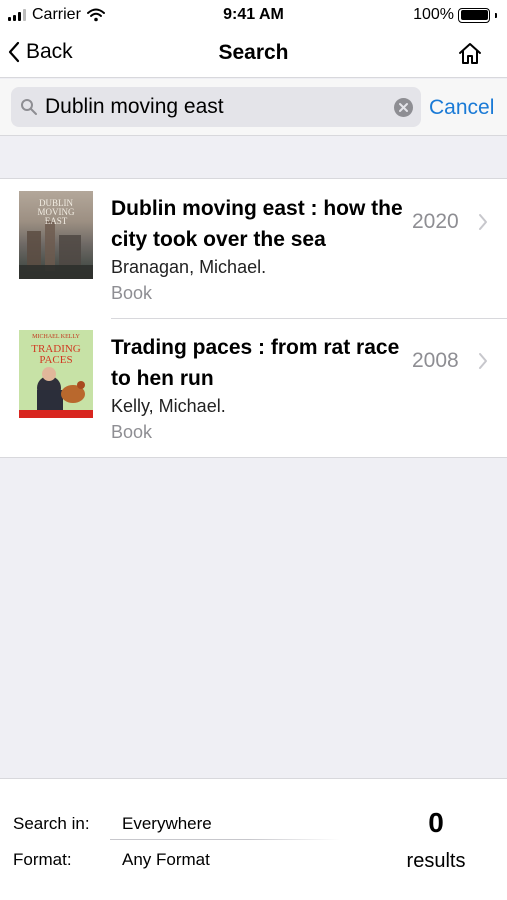 The image size is (507, 900). Describe the element at coordinates (253, 52) in the screenshot. I see `page-title: Search` at that location.